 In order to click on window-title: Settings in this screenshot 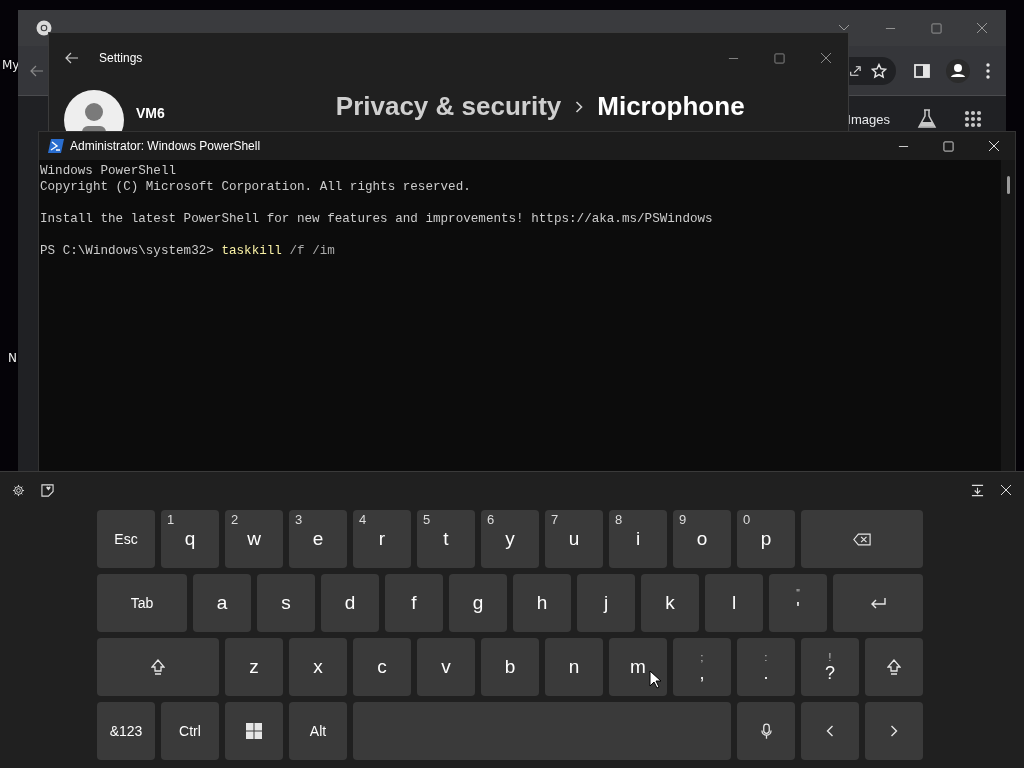, I will do `click(121, 58)`.